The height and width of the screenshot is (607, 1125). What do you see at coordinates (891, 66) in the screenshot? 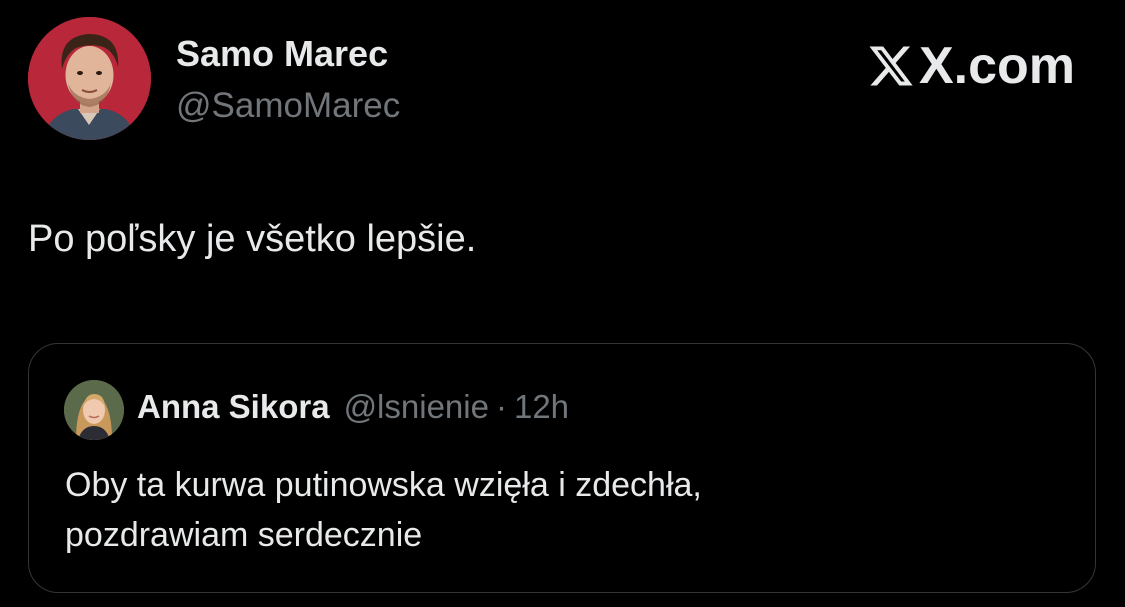
I see `x-logo-icon` at bounding box center [891, 66].